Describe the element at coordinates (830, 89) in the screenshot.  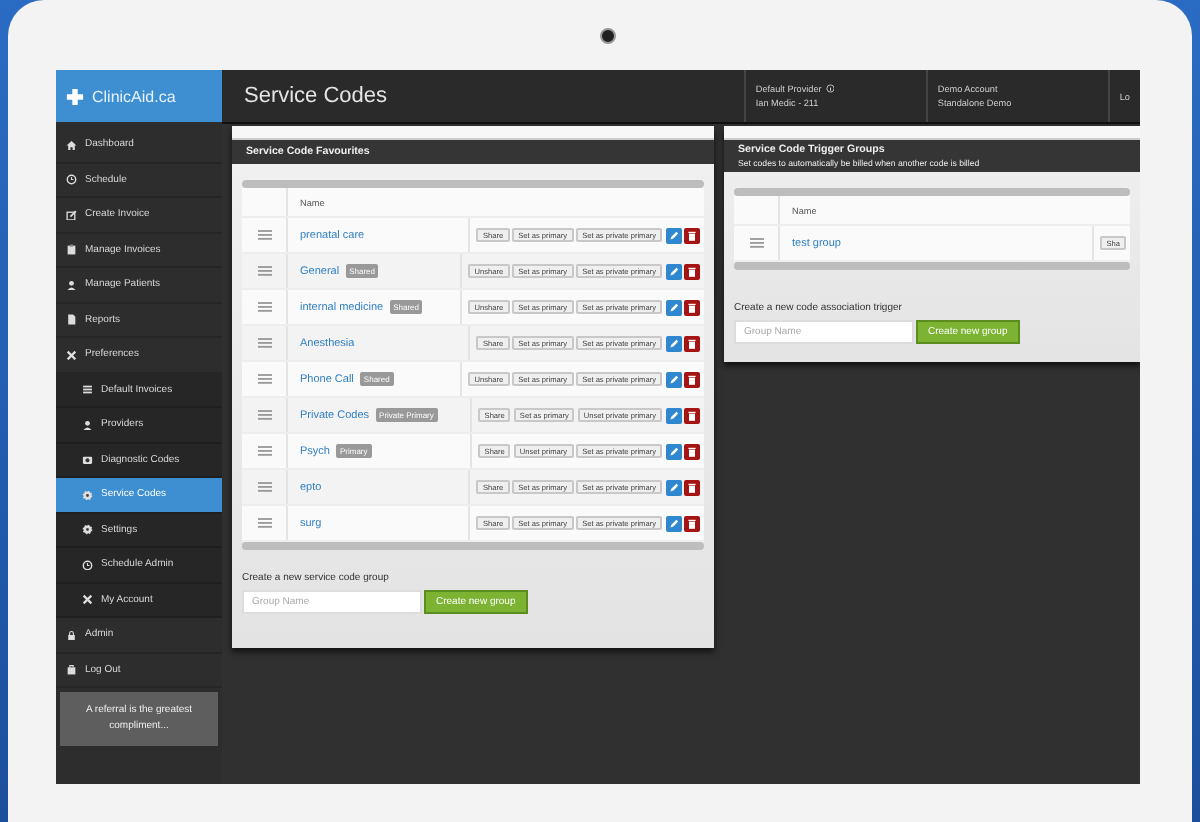
I see `info-icon` at that location.